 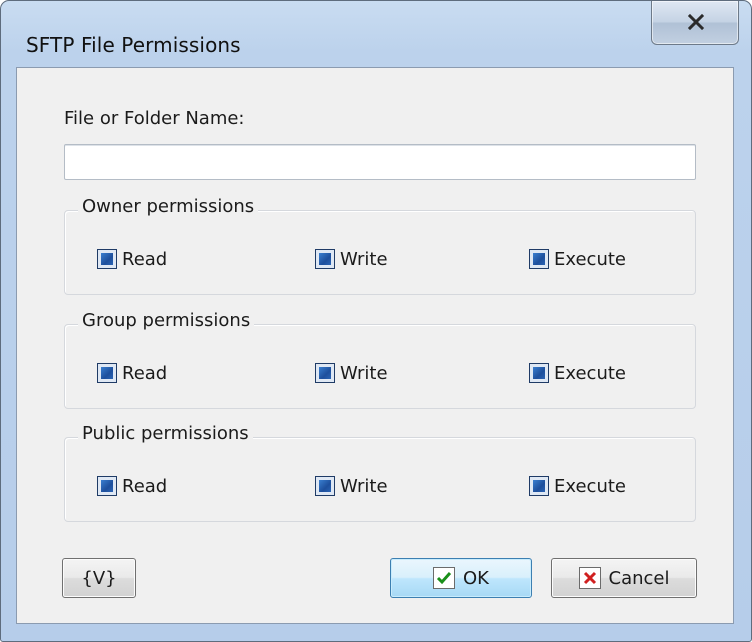 I want to click on group-execute-checkbox: Execute, so click(x=577, y=373).